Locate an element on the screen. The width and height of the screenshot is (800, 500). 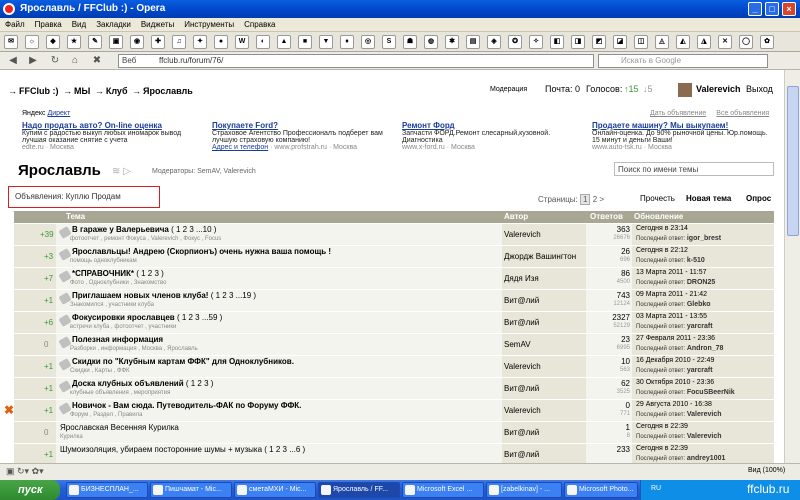
trash-icon: ✖ is located at coordinates (97, 61).